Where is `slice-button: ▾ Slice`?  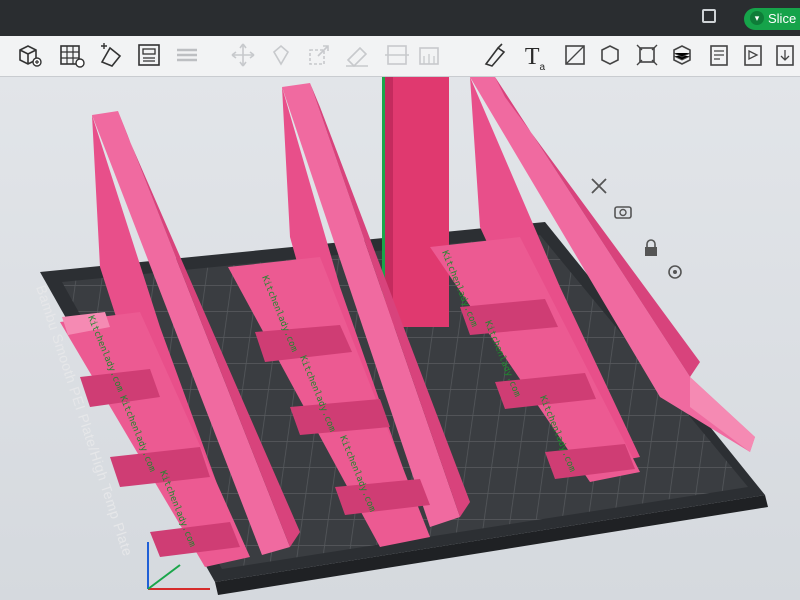
slice-button: ▾ Slice is located at coordinates (772, 19).